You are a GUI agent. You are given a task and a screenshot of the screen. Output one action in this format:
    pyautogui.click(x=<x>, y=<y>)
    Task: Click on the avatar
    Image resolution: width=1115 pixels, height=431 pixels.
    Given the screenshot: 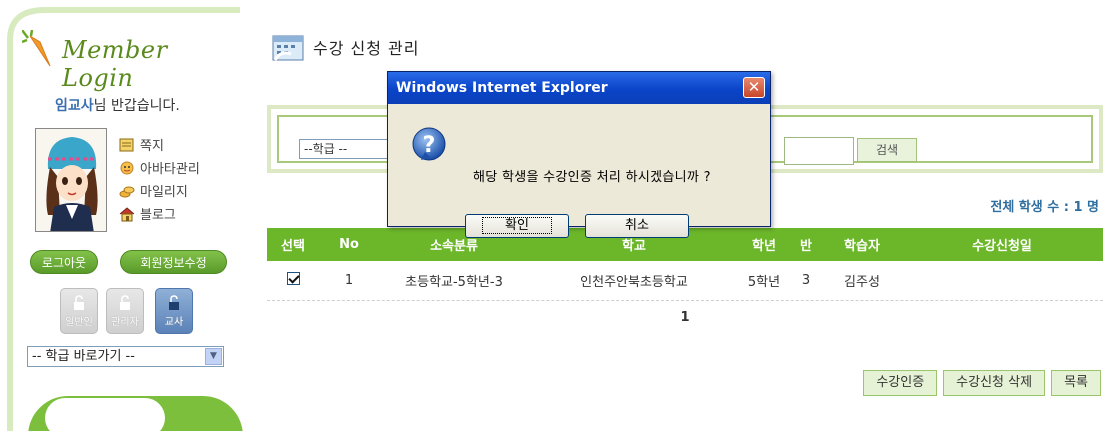 What is the action you would take?
    pyautogui.click(x=71, y=180)
    